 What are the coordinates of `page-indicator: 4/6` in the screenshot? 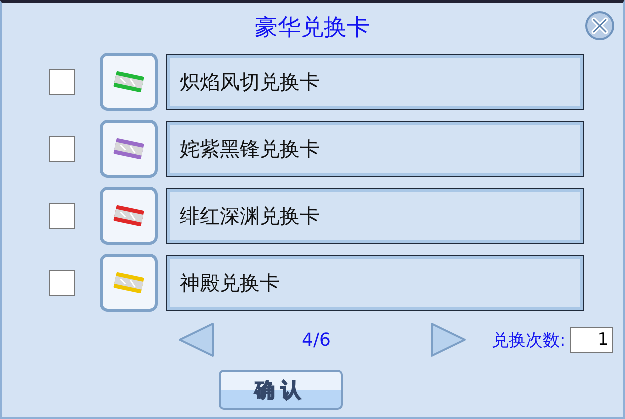 It's located at (317, 340).